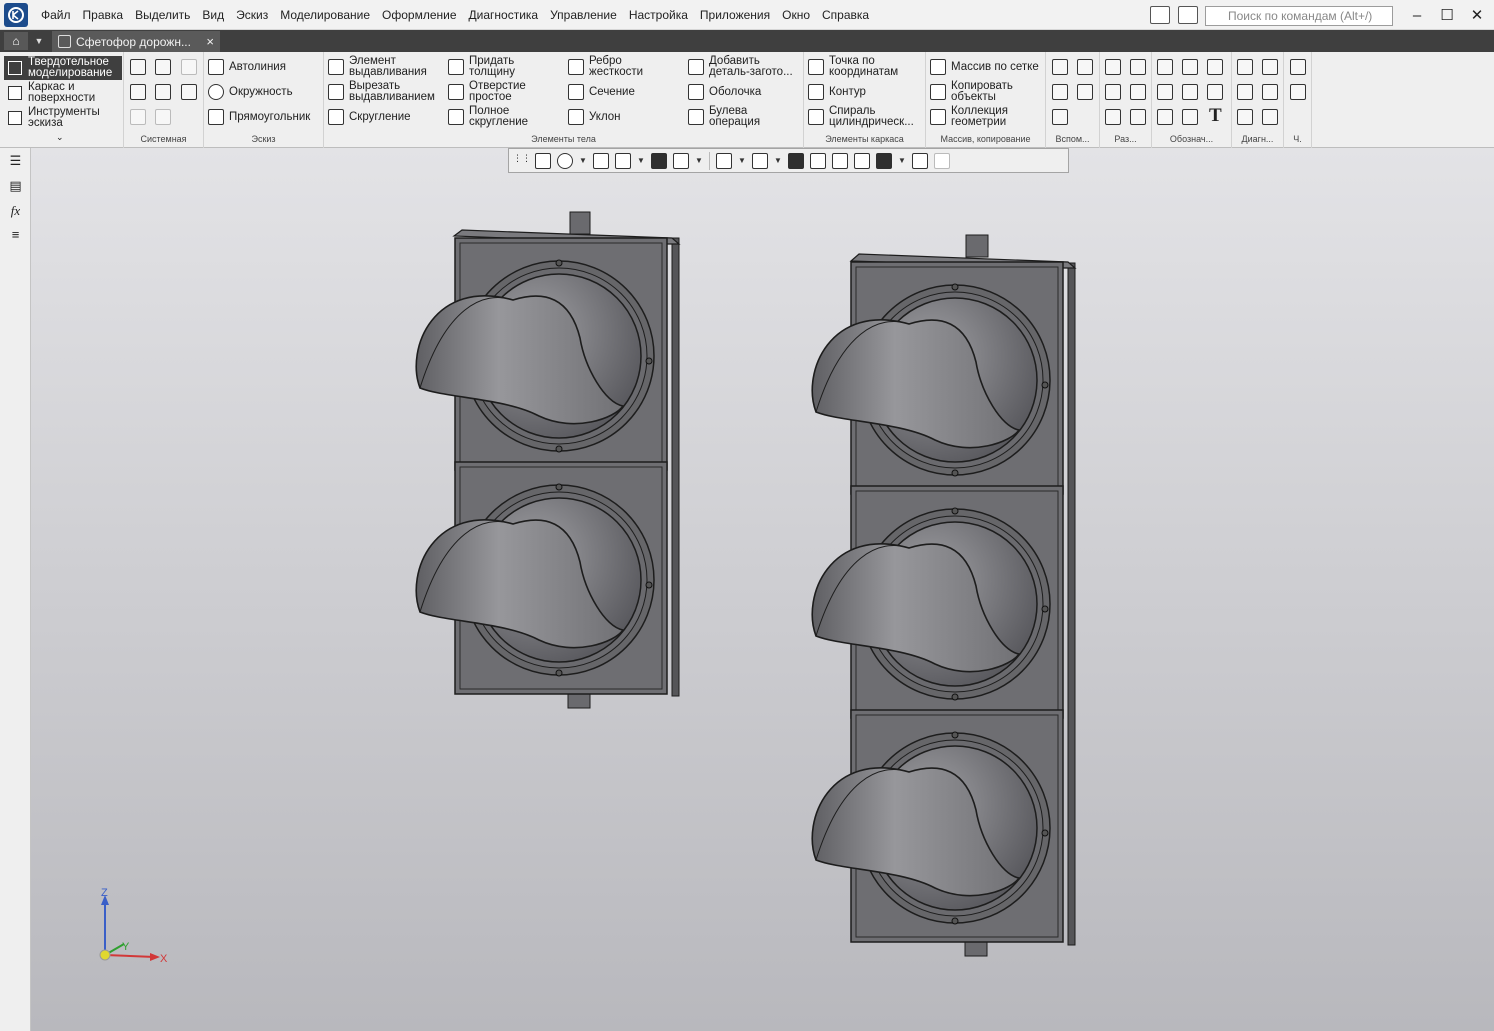 Image resolution: width=1494 pixels, height=1031 pixels. I want to click on full-round-button: Полное скругление, so click(492, 116).